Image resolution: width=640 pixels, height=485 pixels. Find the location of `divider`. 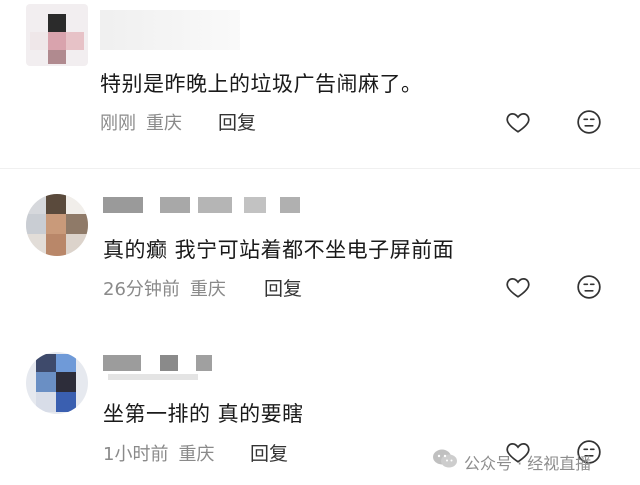

divider is located at coordinates (320, 168).